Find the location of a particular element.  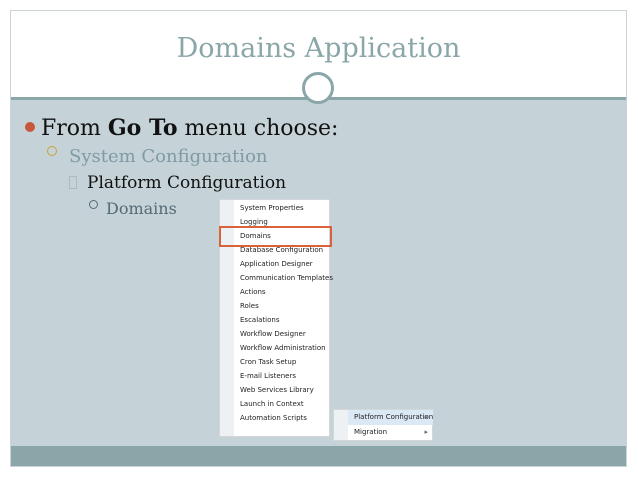

menu-item-automation-scripts: Automation Scripts is located at coordinates (273, 418).